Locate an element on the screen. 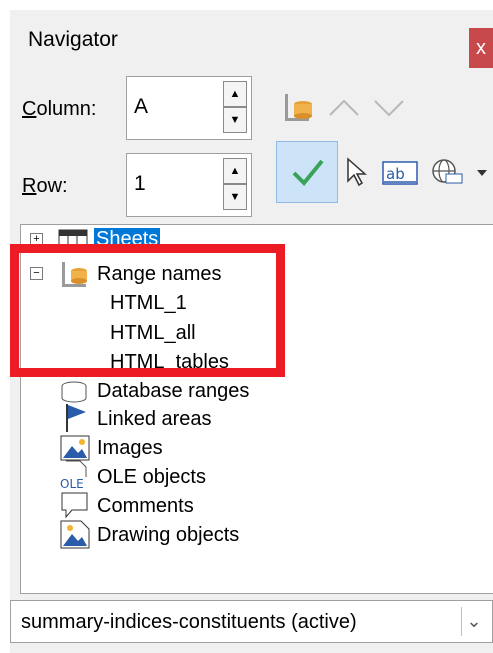 The image size is (493, 653). tree-item-drawing-objects: Drawing objects is located at coordinates (168, 535).